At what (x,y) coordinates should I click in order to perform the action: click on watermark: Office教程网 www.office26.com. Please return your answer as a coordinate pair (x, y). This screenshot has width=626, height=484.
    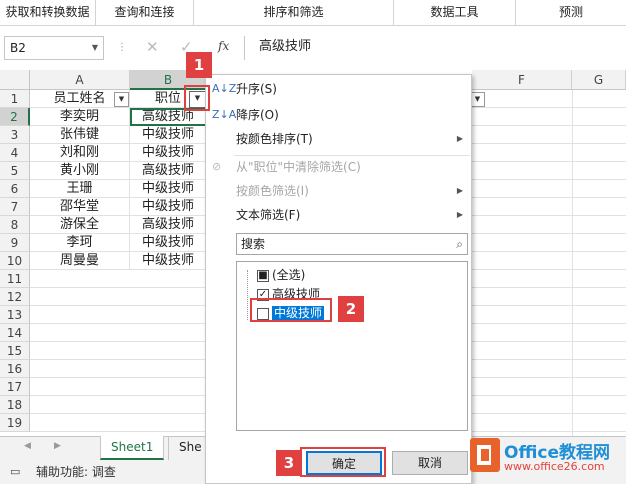
    Looking at the image, I should click on (548, 458).